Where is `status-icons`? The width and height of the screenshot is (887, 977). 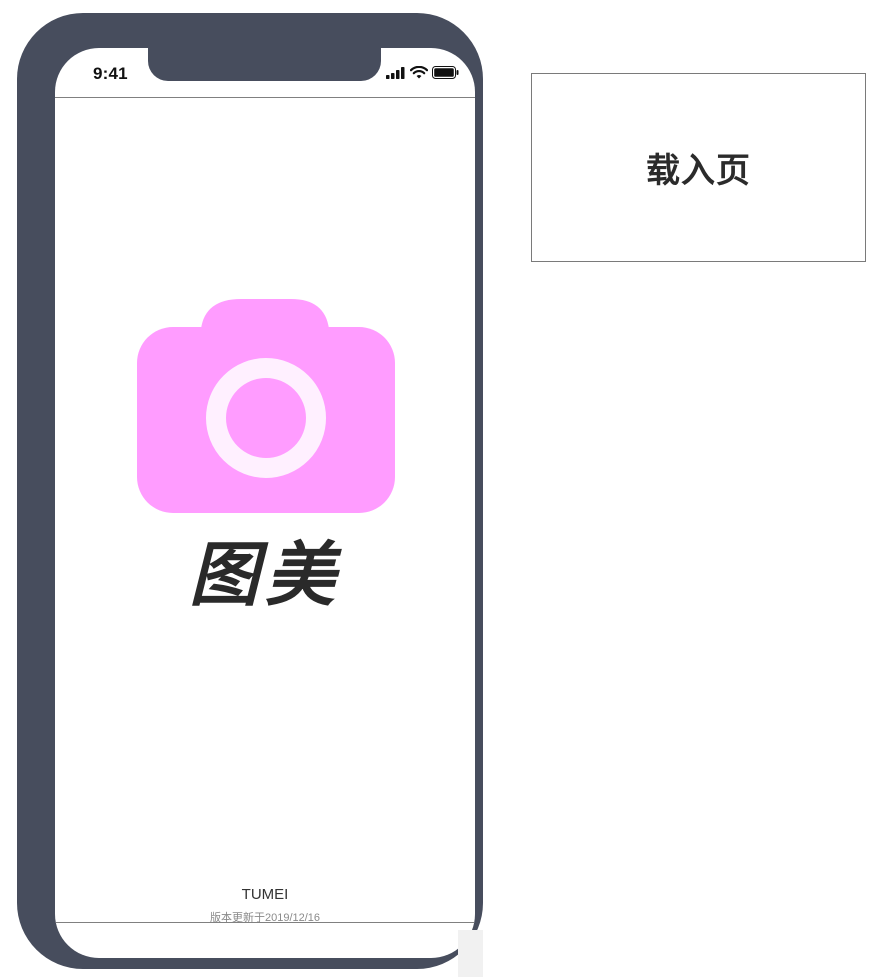 status-icons is located at coordinates (422, 72).